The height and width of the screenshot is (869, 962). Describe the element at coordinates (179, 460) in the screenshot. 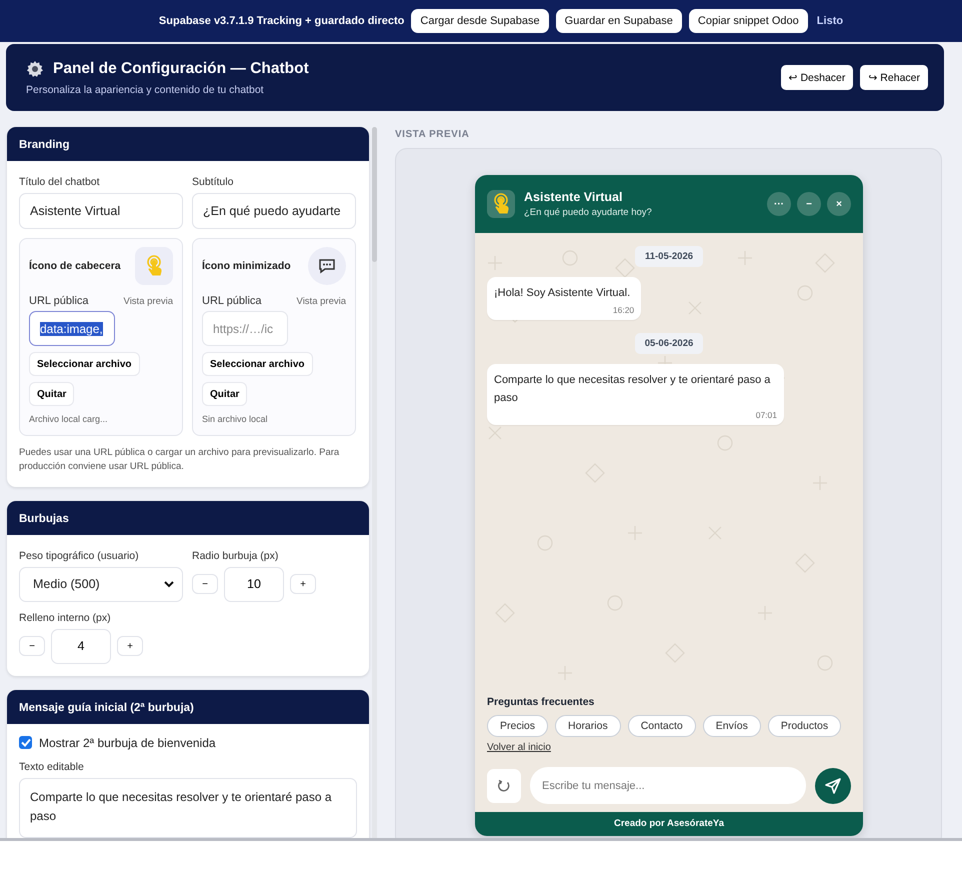

I see `help-text: Puedes usar una URL pública o cargar un archivo para previsualizarlo. Para producción conviene usar URL pública.` at that location.